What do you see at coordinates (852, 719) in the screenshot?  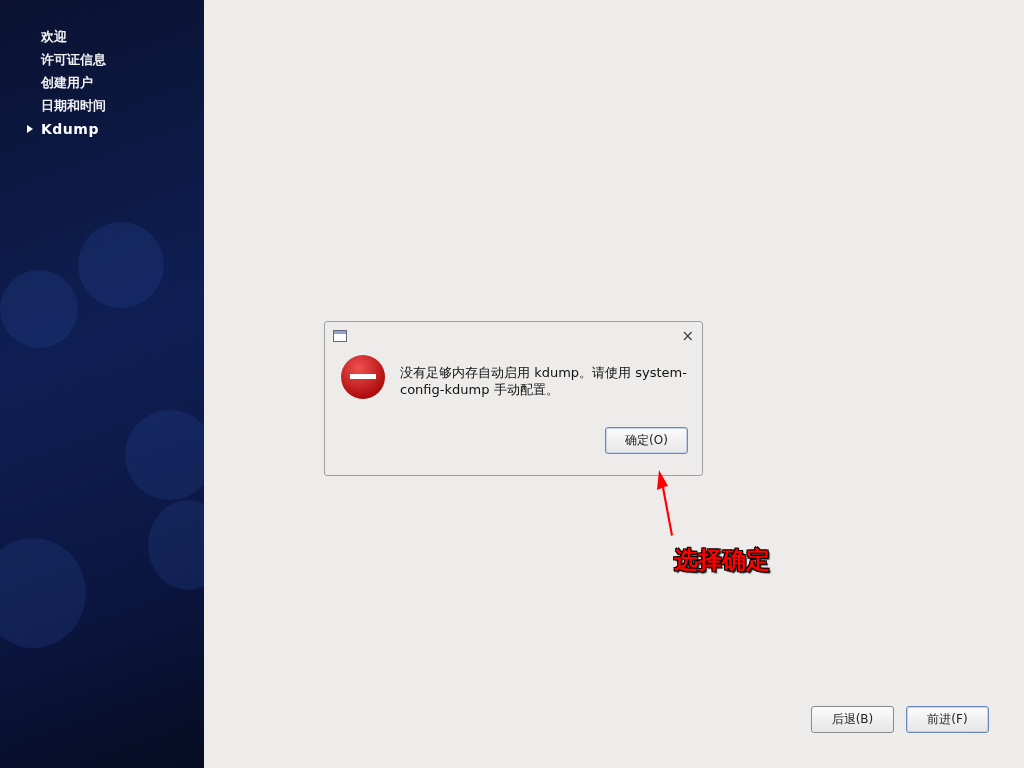 I see `nav-button: 后退(B)` at bounding box center [852, 719].